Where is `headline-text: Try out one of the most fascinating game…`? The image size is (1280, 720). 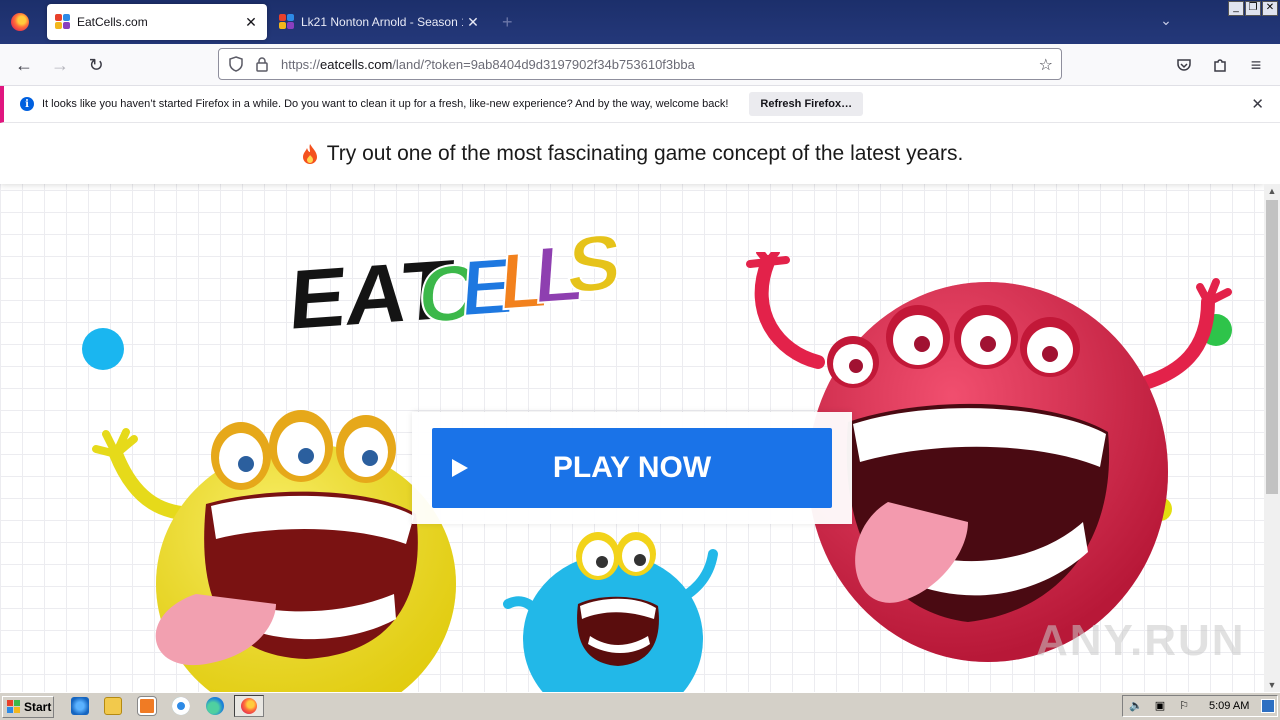 headline-text: Try out one of the most fascinating game… is located at coordinates (645, 153).